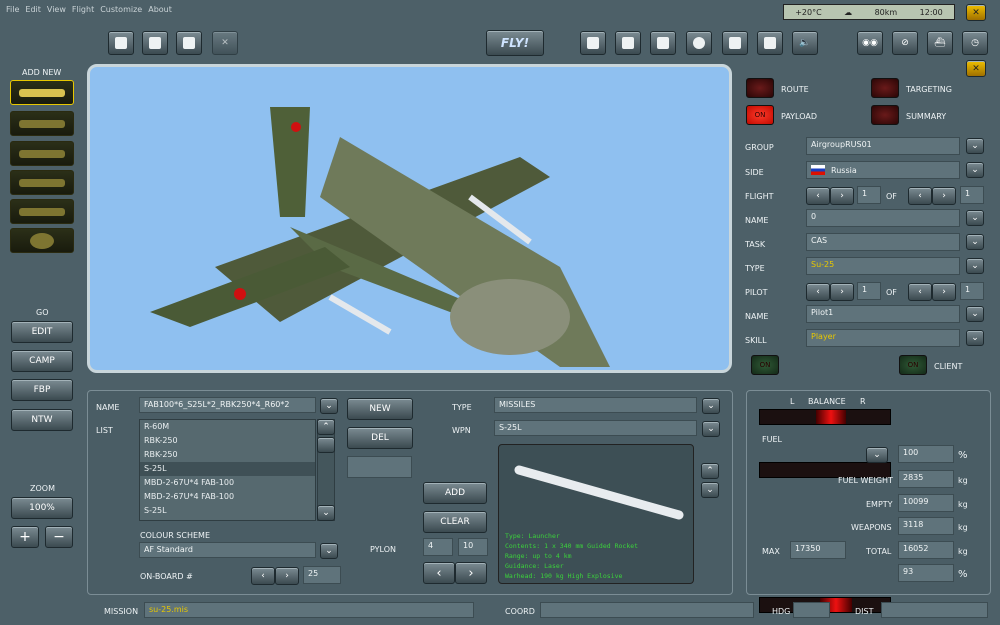 The width and height of the screenshot is (1000, 625). I want to click on unknown-toggle-led: ON, so click(765, 365).